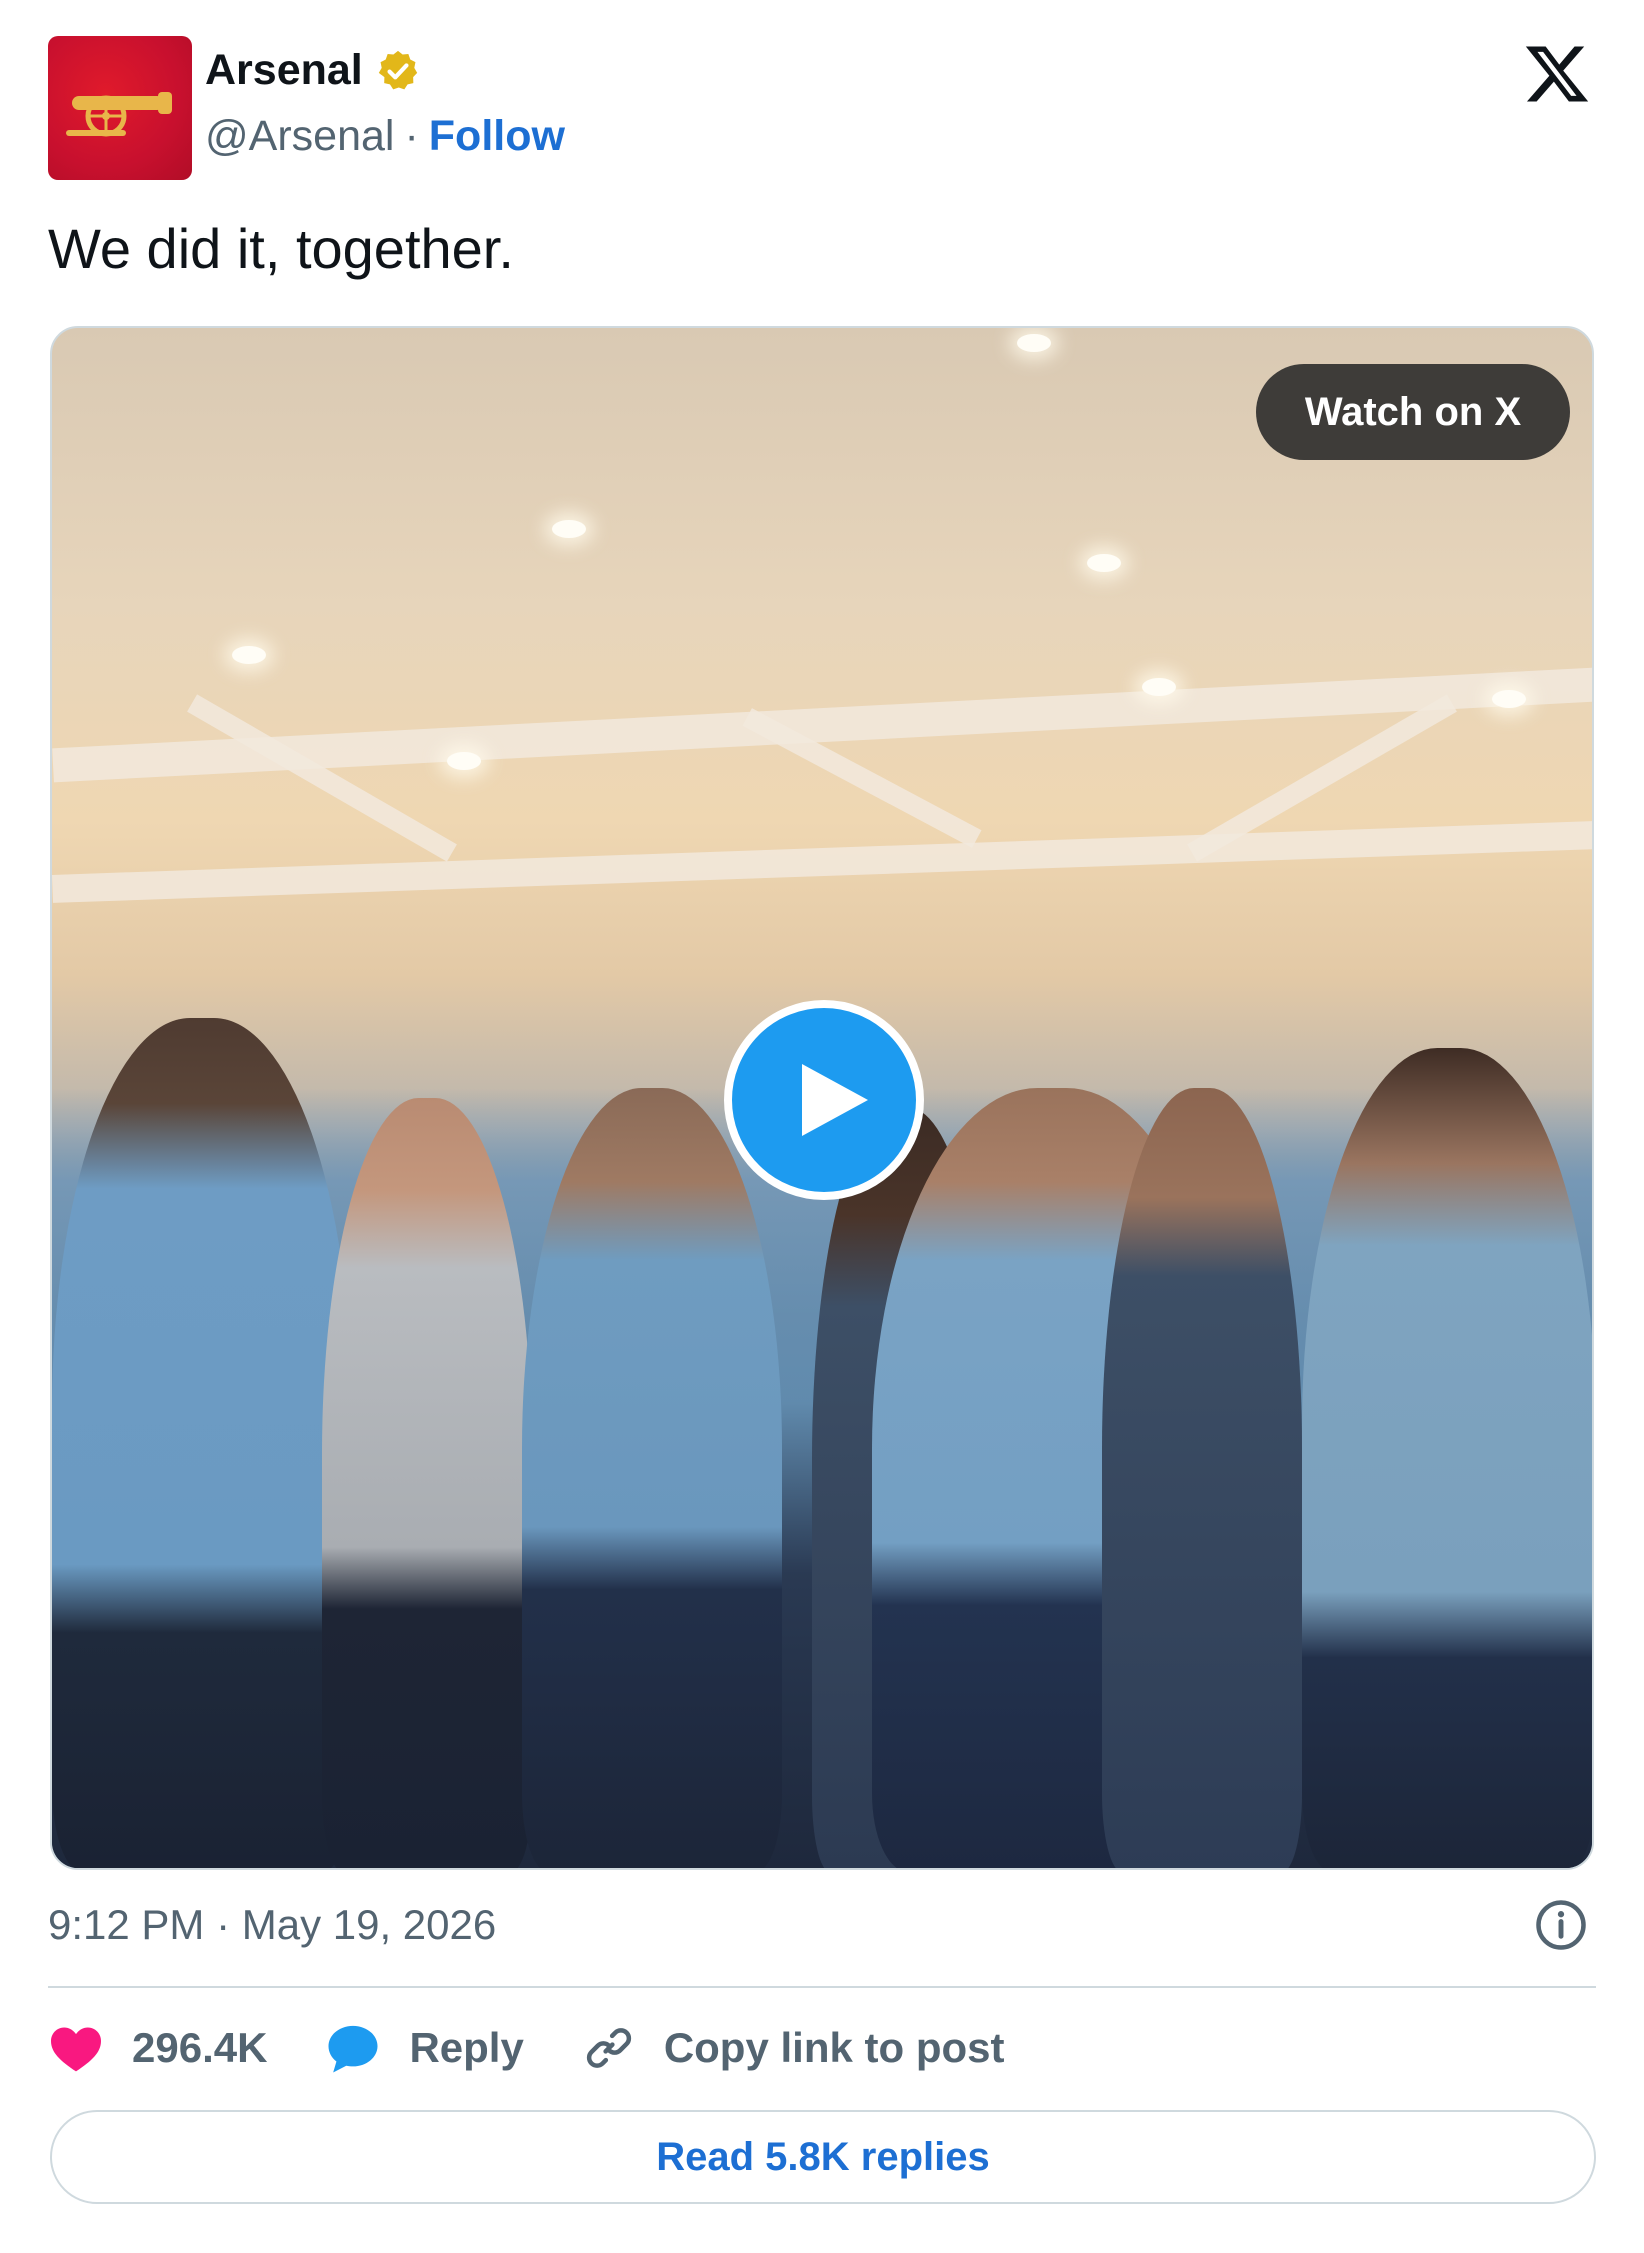 The width and height of the screenshot is (1644, 2253). I want to click on play-icon, so click(835, 1100).